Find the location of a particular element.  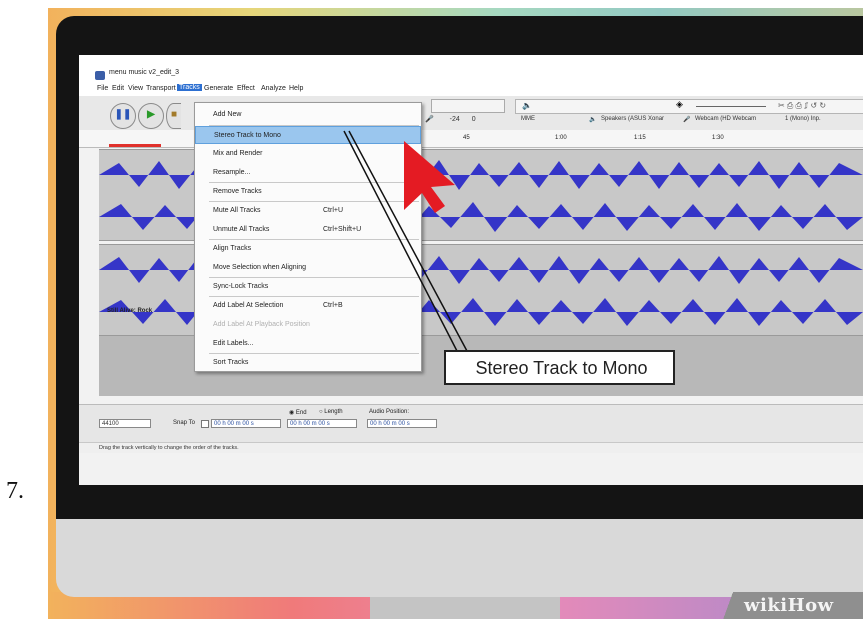

red-pointer-arrow-icon is located at coordinates (429, 177).